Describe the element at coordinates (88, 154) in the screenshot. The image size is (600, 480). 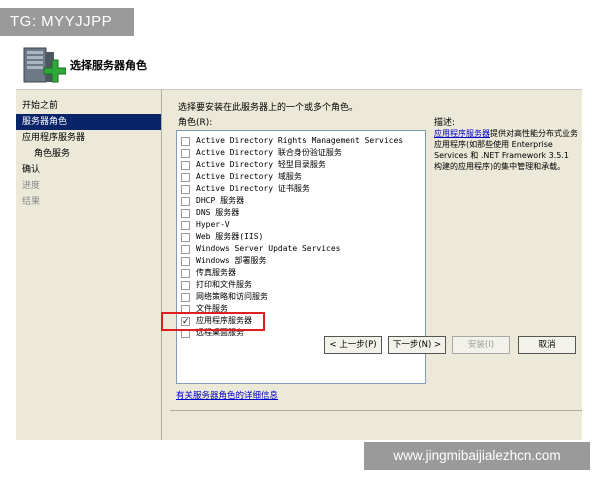
I see `nav-item-role-services: 角色服务` at that location.